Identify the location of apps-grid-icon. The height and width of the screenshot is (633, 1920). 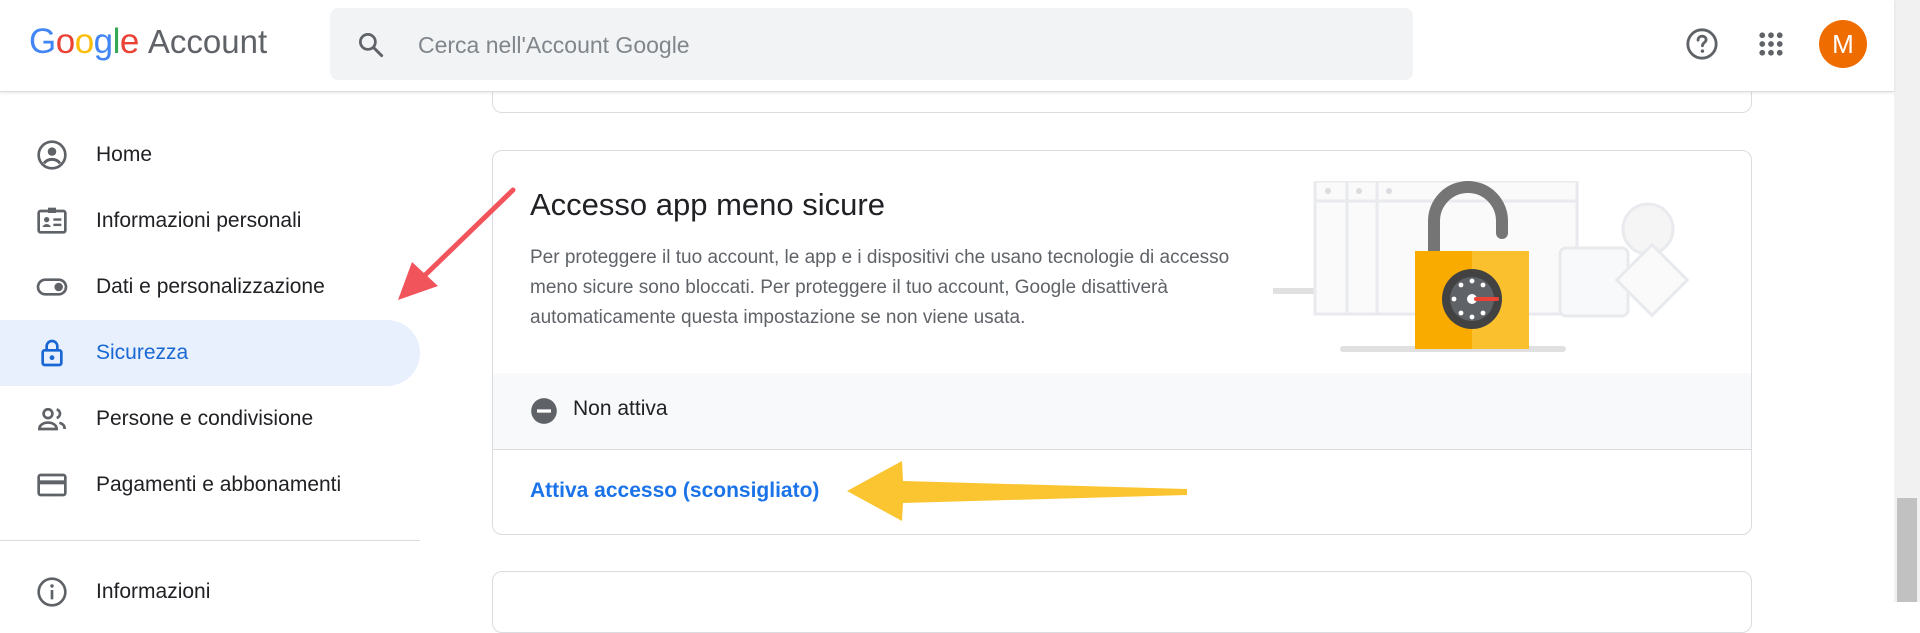
(1771, 44).